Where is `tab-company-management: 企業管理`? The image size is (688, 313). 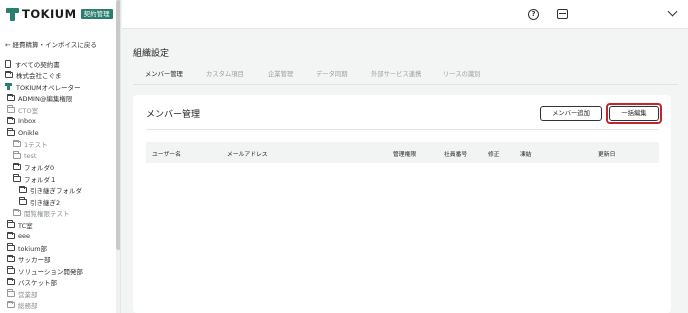
tab-company-management: 企業管理 is located at coordinates (276, 78).